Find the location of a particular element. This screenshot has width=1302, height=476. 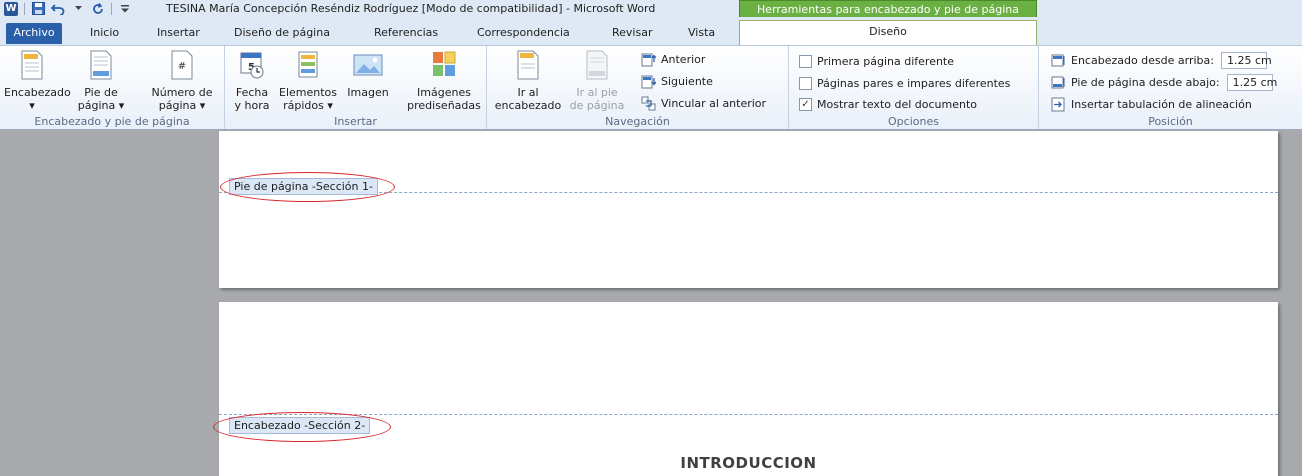

ir-pie-label-1: Ir al pie is located at coordinates (597, 92).